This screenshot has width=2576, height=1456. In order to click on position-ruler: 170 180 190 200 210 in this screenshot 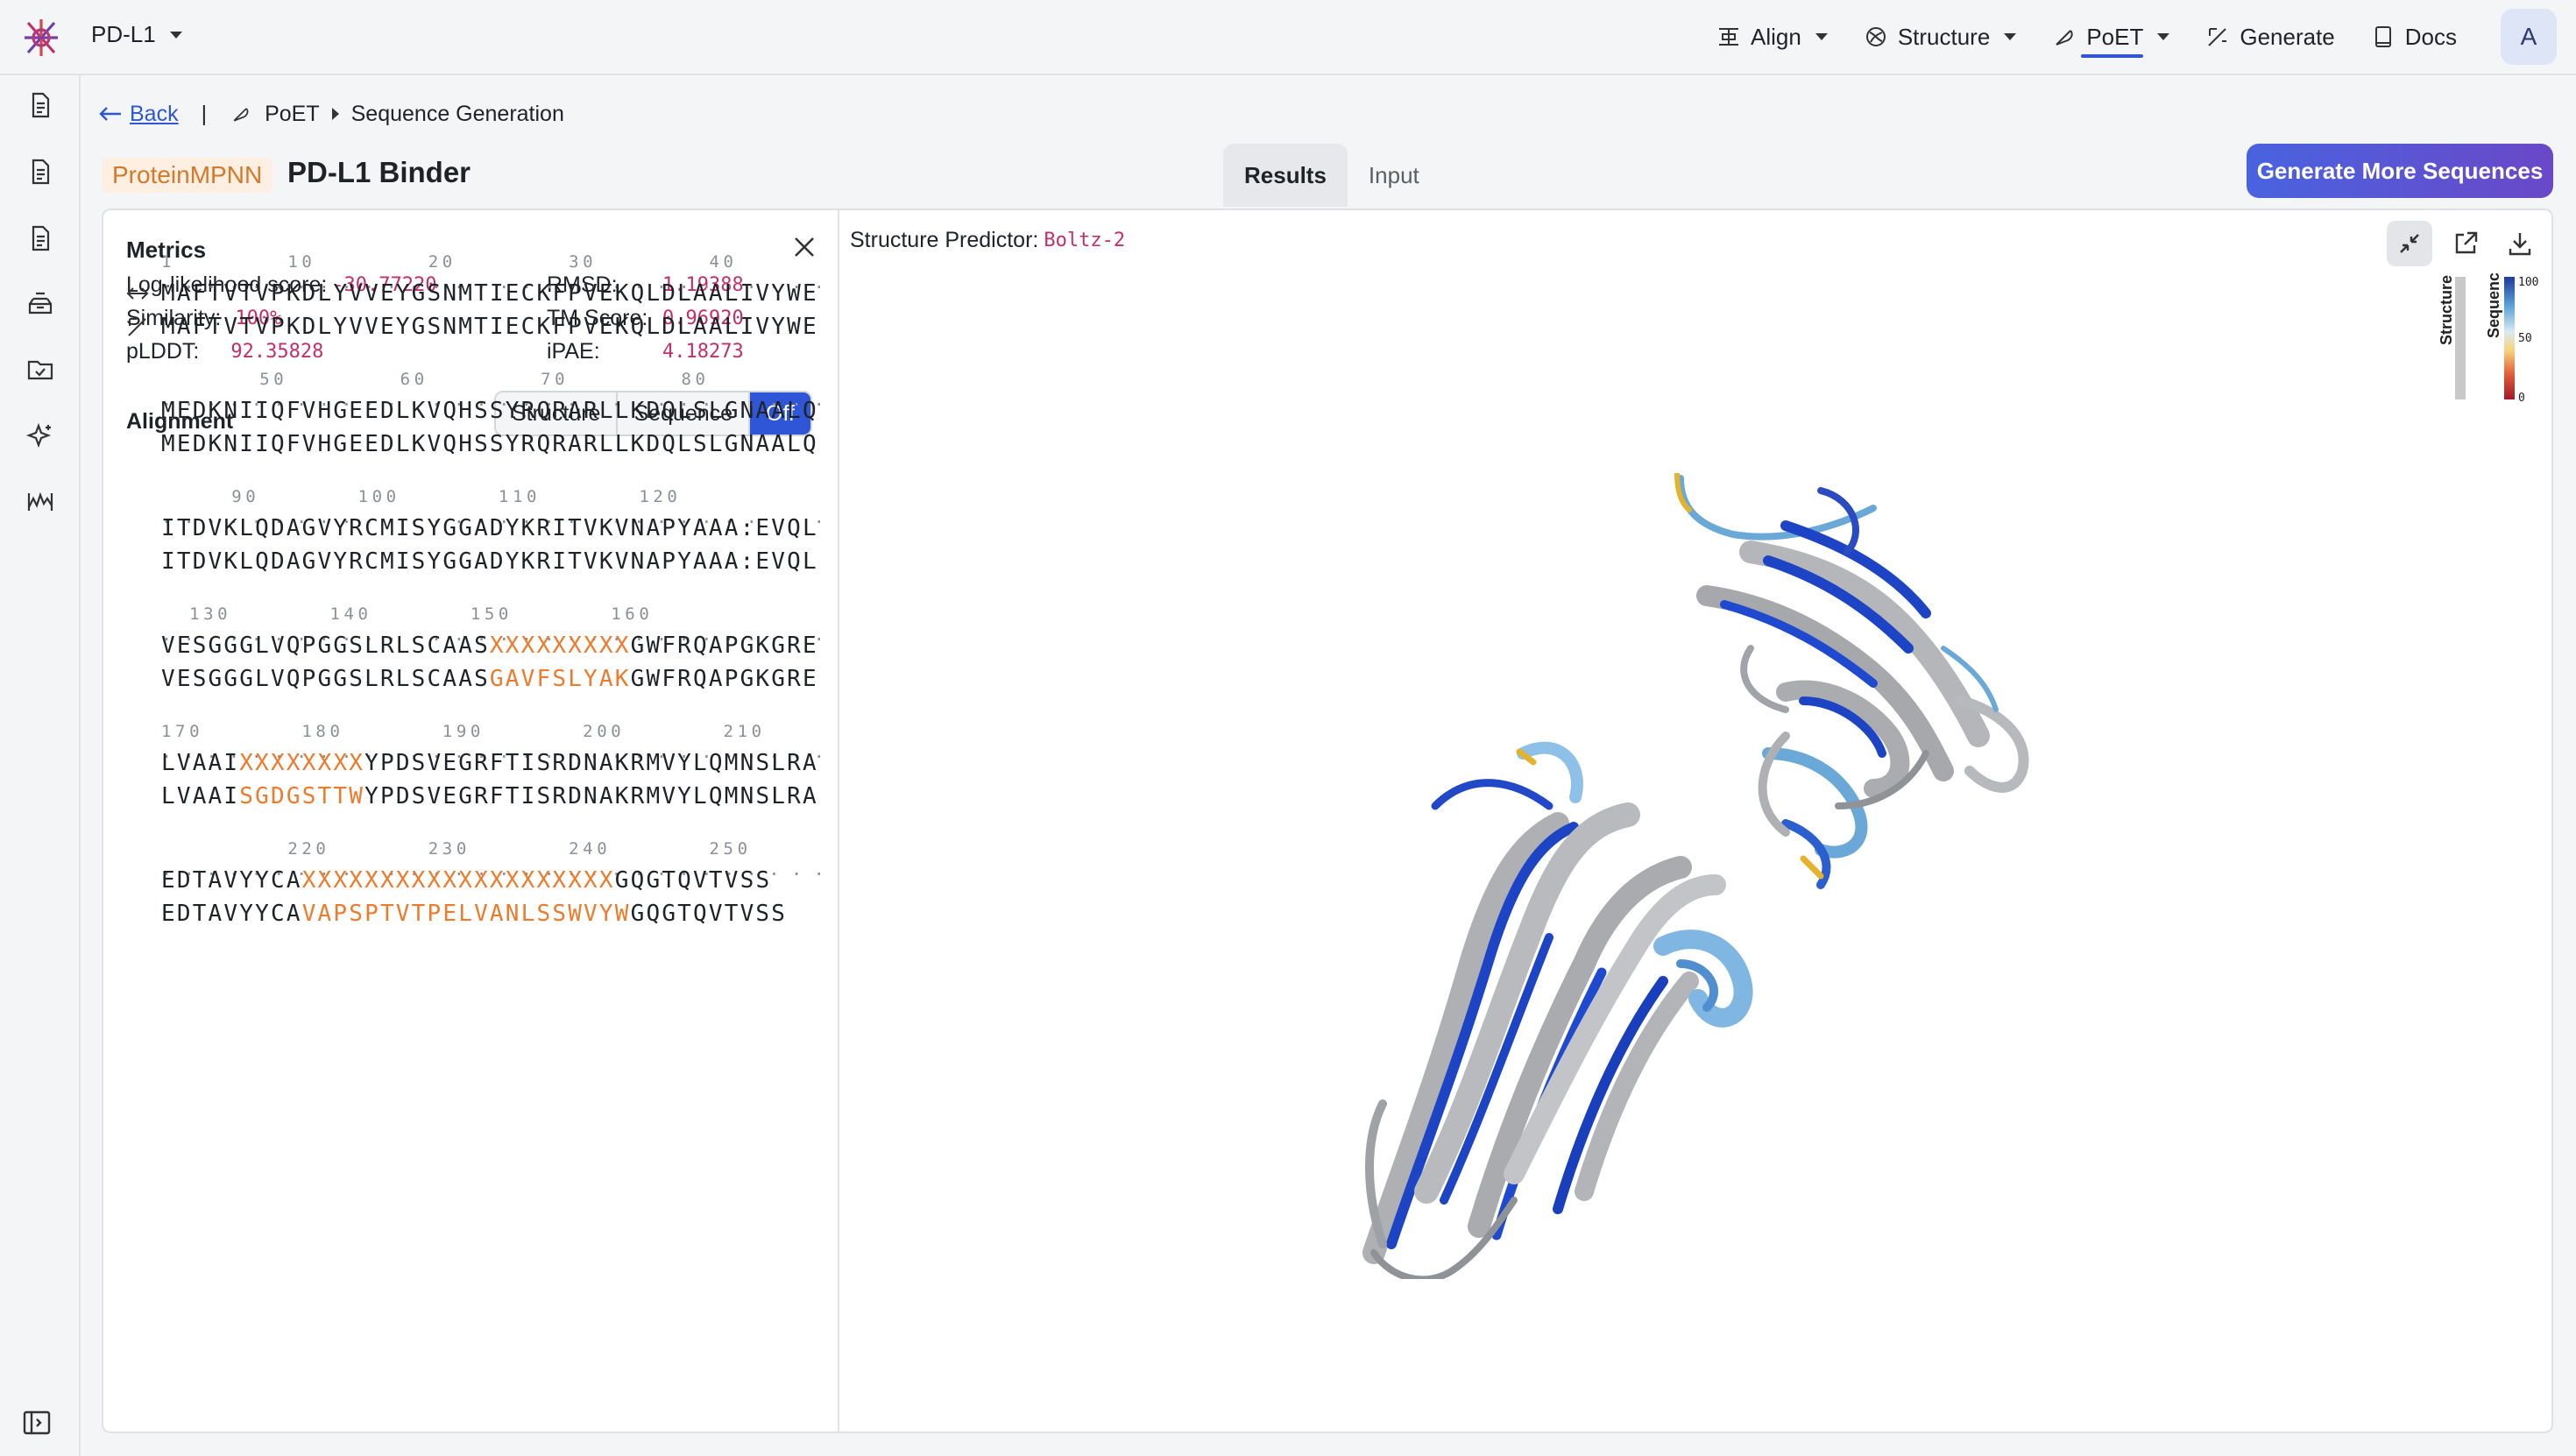, I will do `click(463, 731)`.